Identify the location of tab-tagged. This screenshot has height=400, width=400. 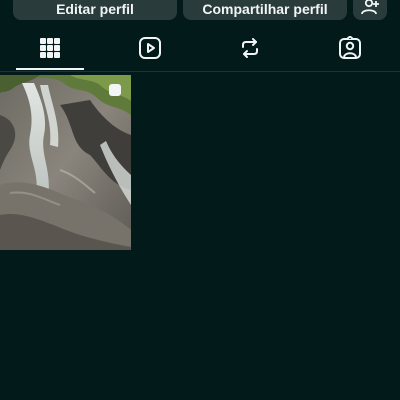
(350, 47).